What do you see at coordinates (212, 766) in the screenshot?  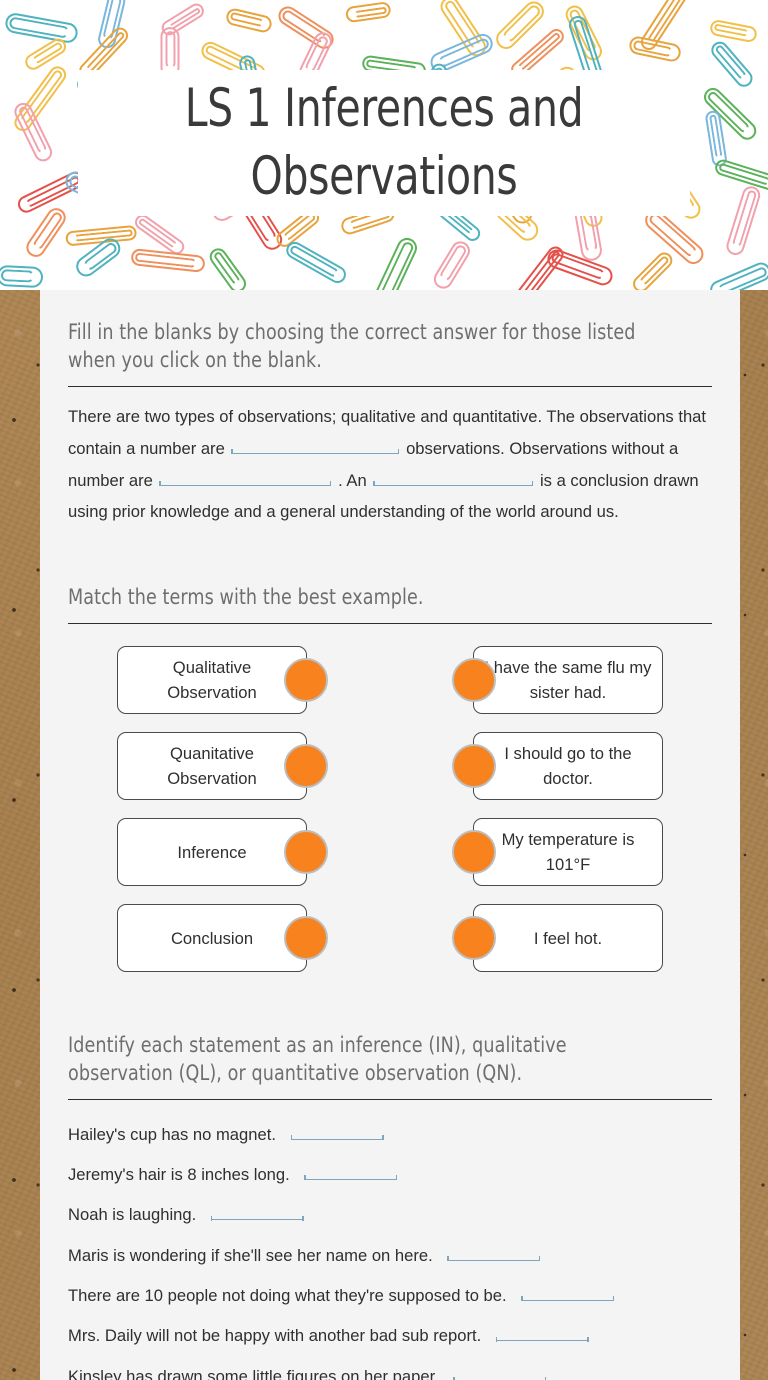 I see `match-term-label: Quanitative Observation` at bounding box center [212, 766].